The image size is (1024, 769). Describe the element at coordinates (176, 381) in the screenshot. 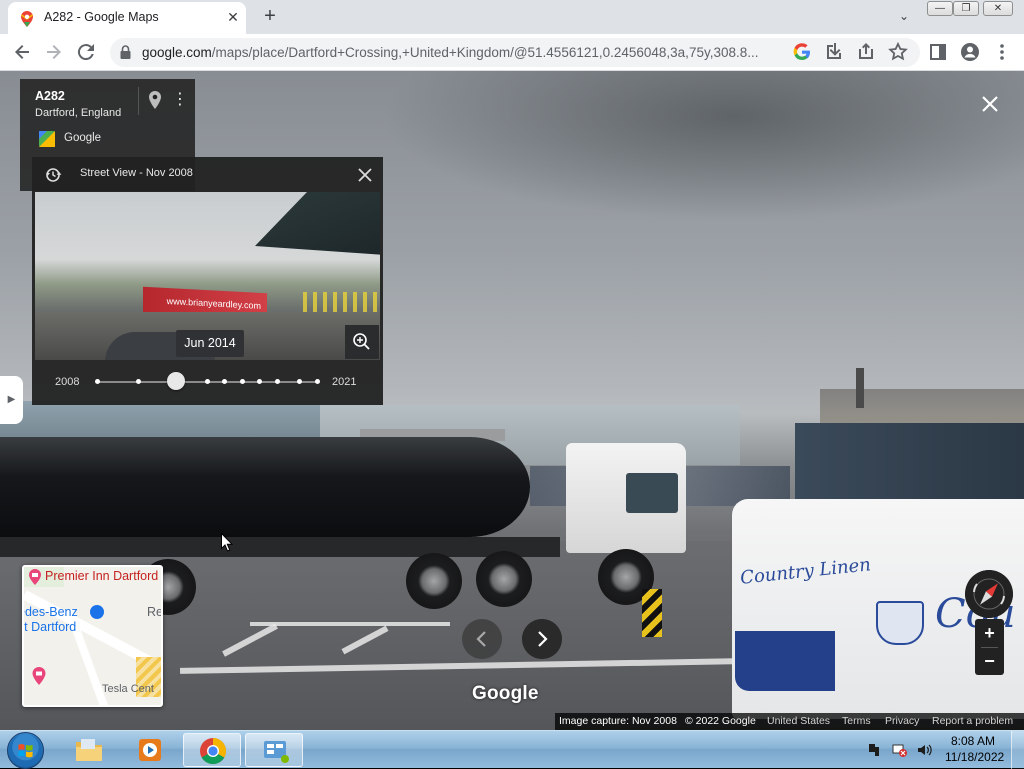

I see `timeline-thumb` at that location.